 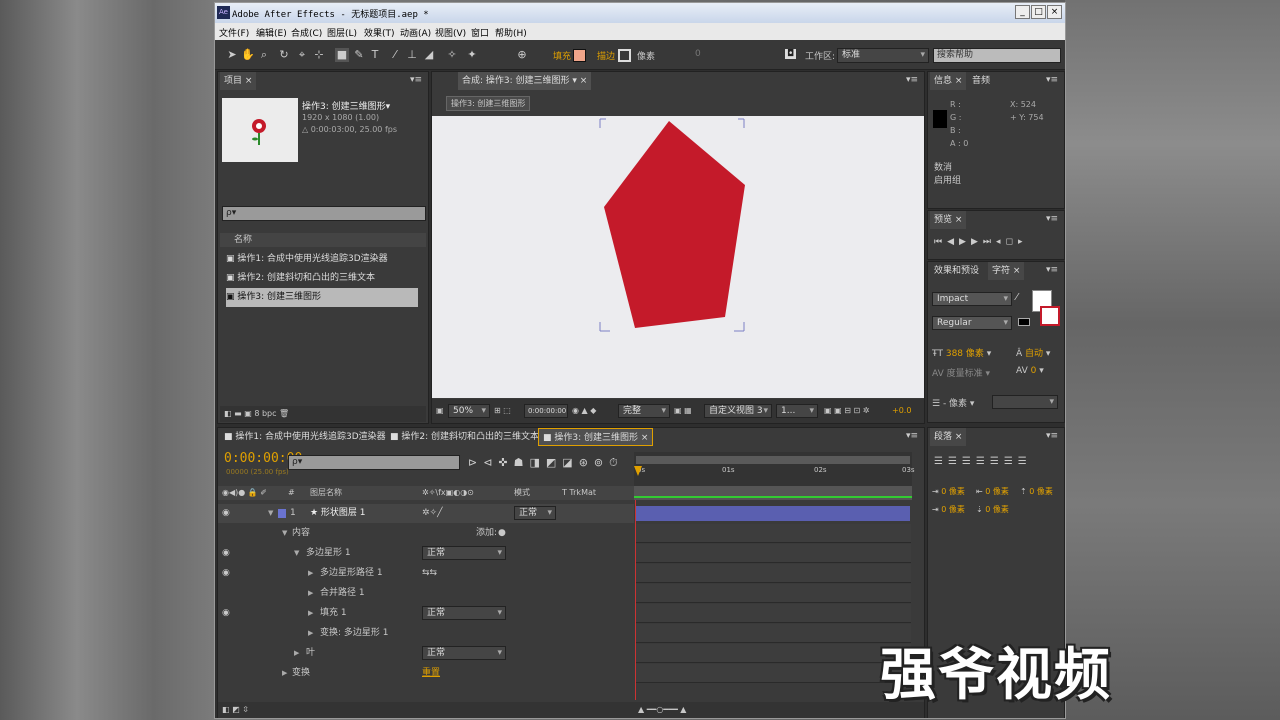 What do you see at coordinates (997, 491) in the screenshot?
I see `indent-right-value: 0 像素` at bounding box center [997, 491].